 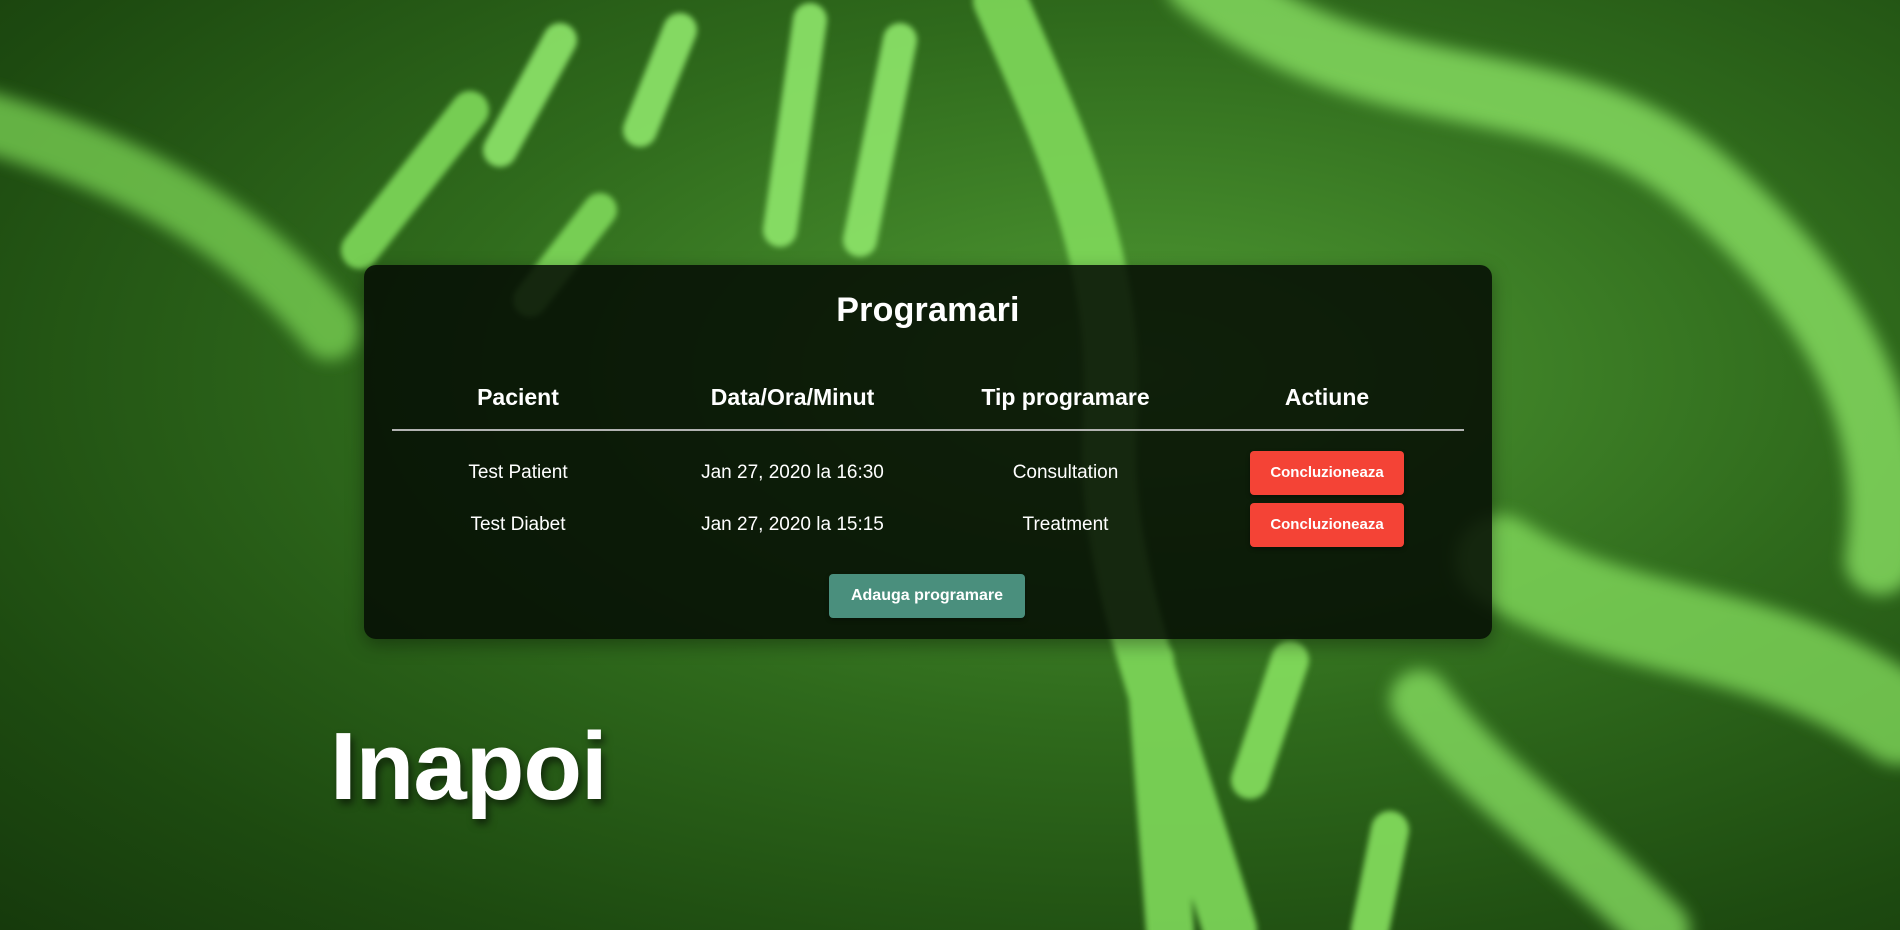 I want to click on patient-cell: Test Patient, so click(x=518, y=472).